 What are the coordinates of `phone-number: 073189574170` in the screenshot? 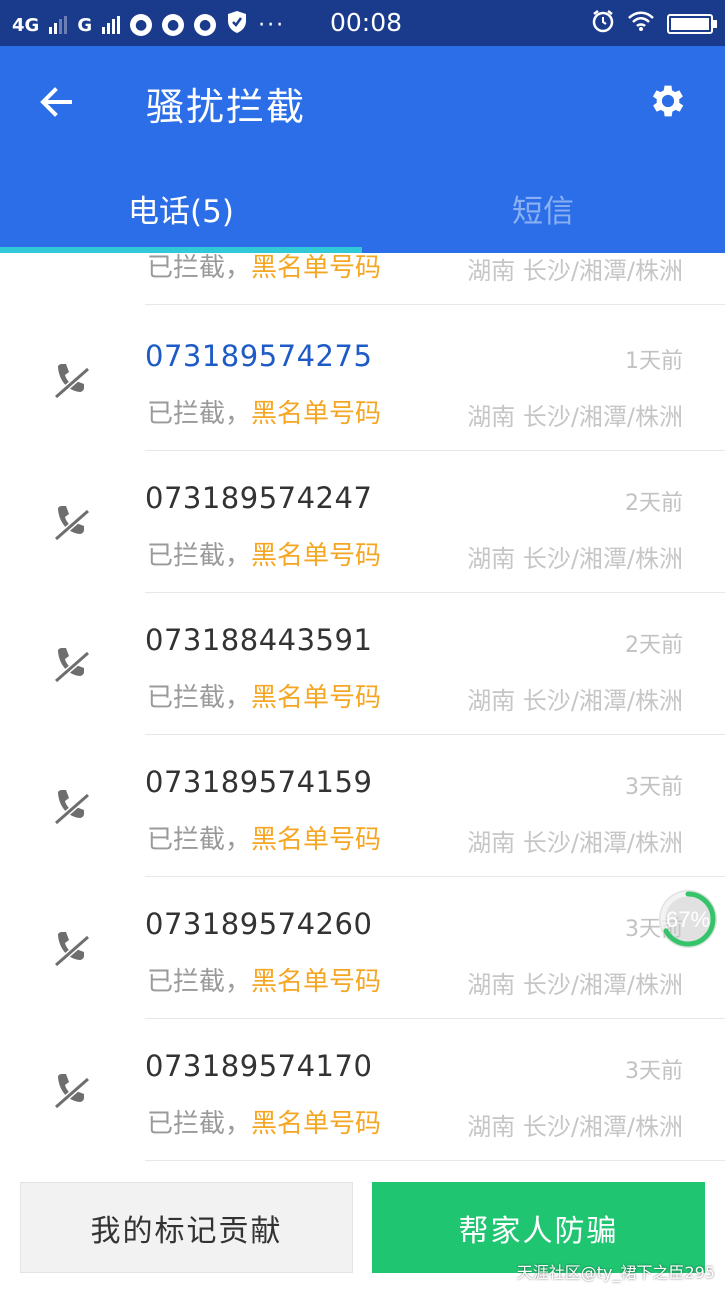 It's located at (259, 1066).